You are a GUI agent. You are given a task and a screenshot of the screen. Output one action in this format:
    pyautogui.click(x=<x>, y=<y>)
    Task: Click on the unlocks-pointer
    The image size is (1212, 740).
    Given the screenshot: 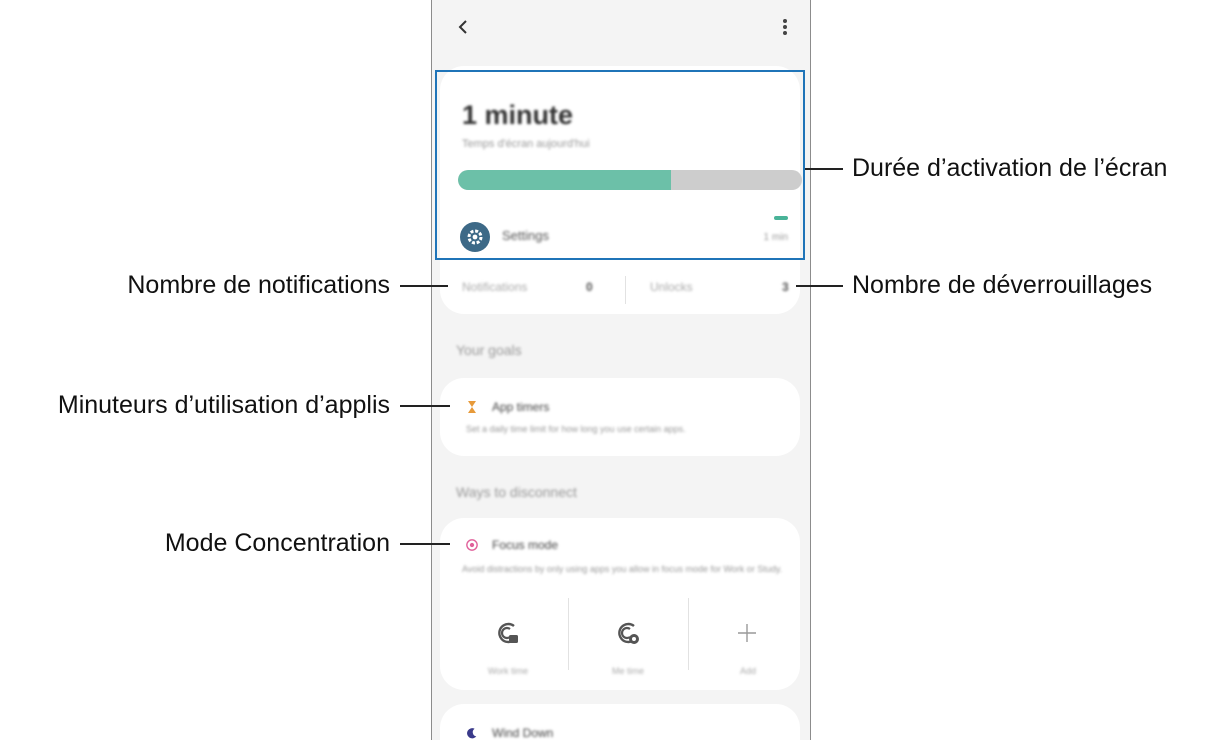 What is the action you would take?
    pyautogui.click(x=819, y=286)
    